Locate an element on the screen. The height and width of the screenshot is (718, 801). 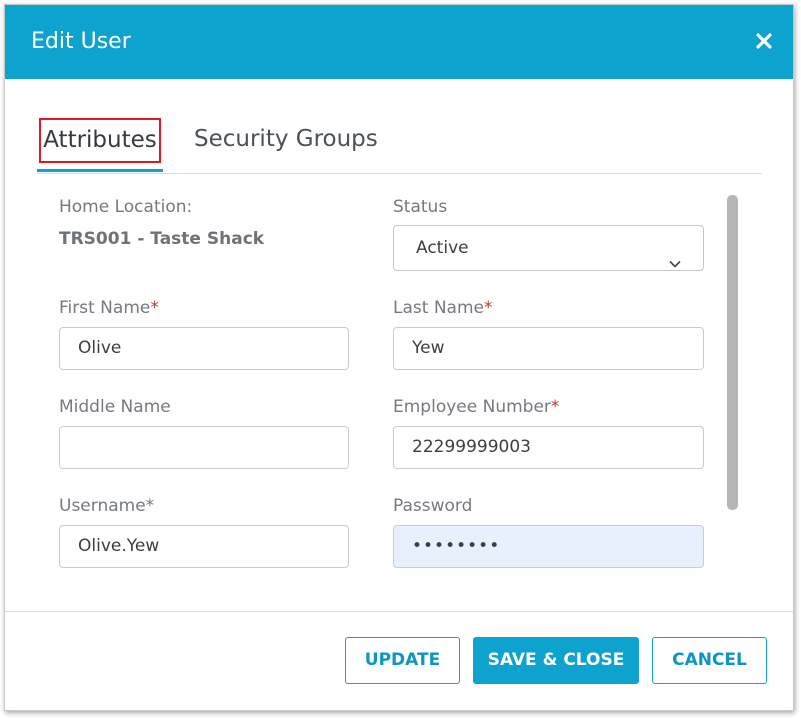
status-select: Active is located at coordinates (548, 248).